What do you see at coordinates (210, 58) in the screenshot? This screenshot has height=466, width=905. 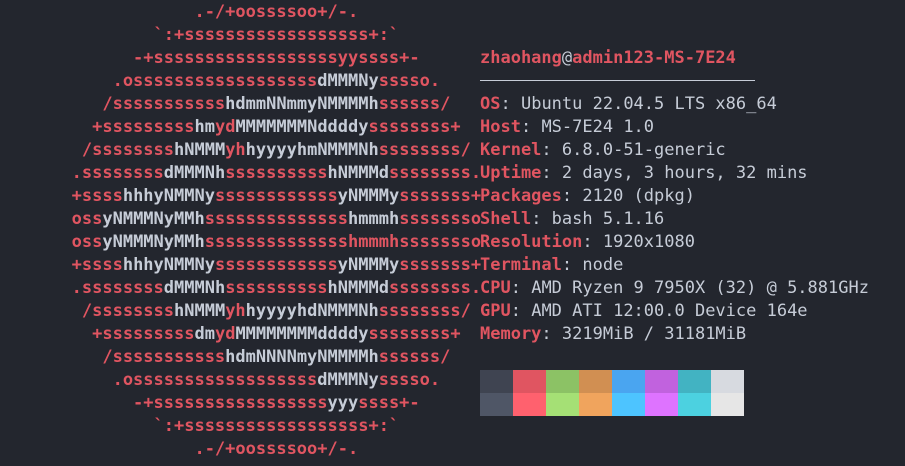 I see `logo-segment: -+ssssssssssssssssssyyssss+-` at bounding box center [210, 58].